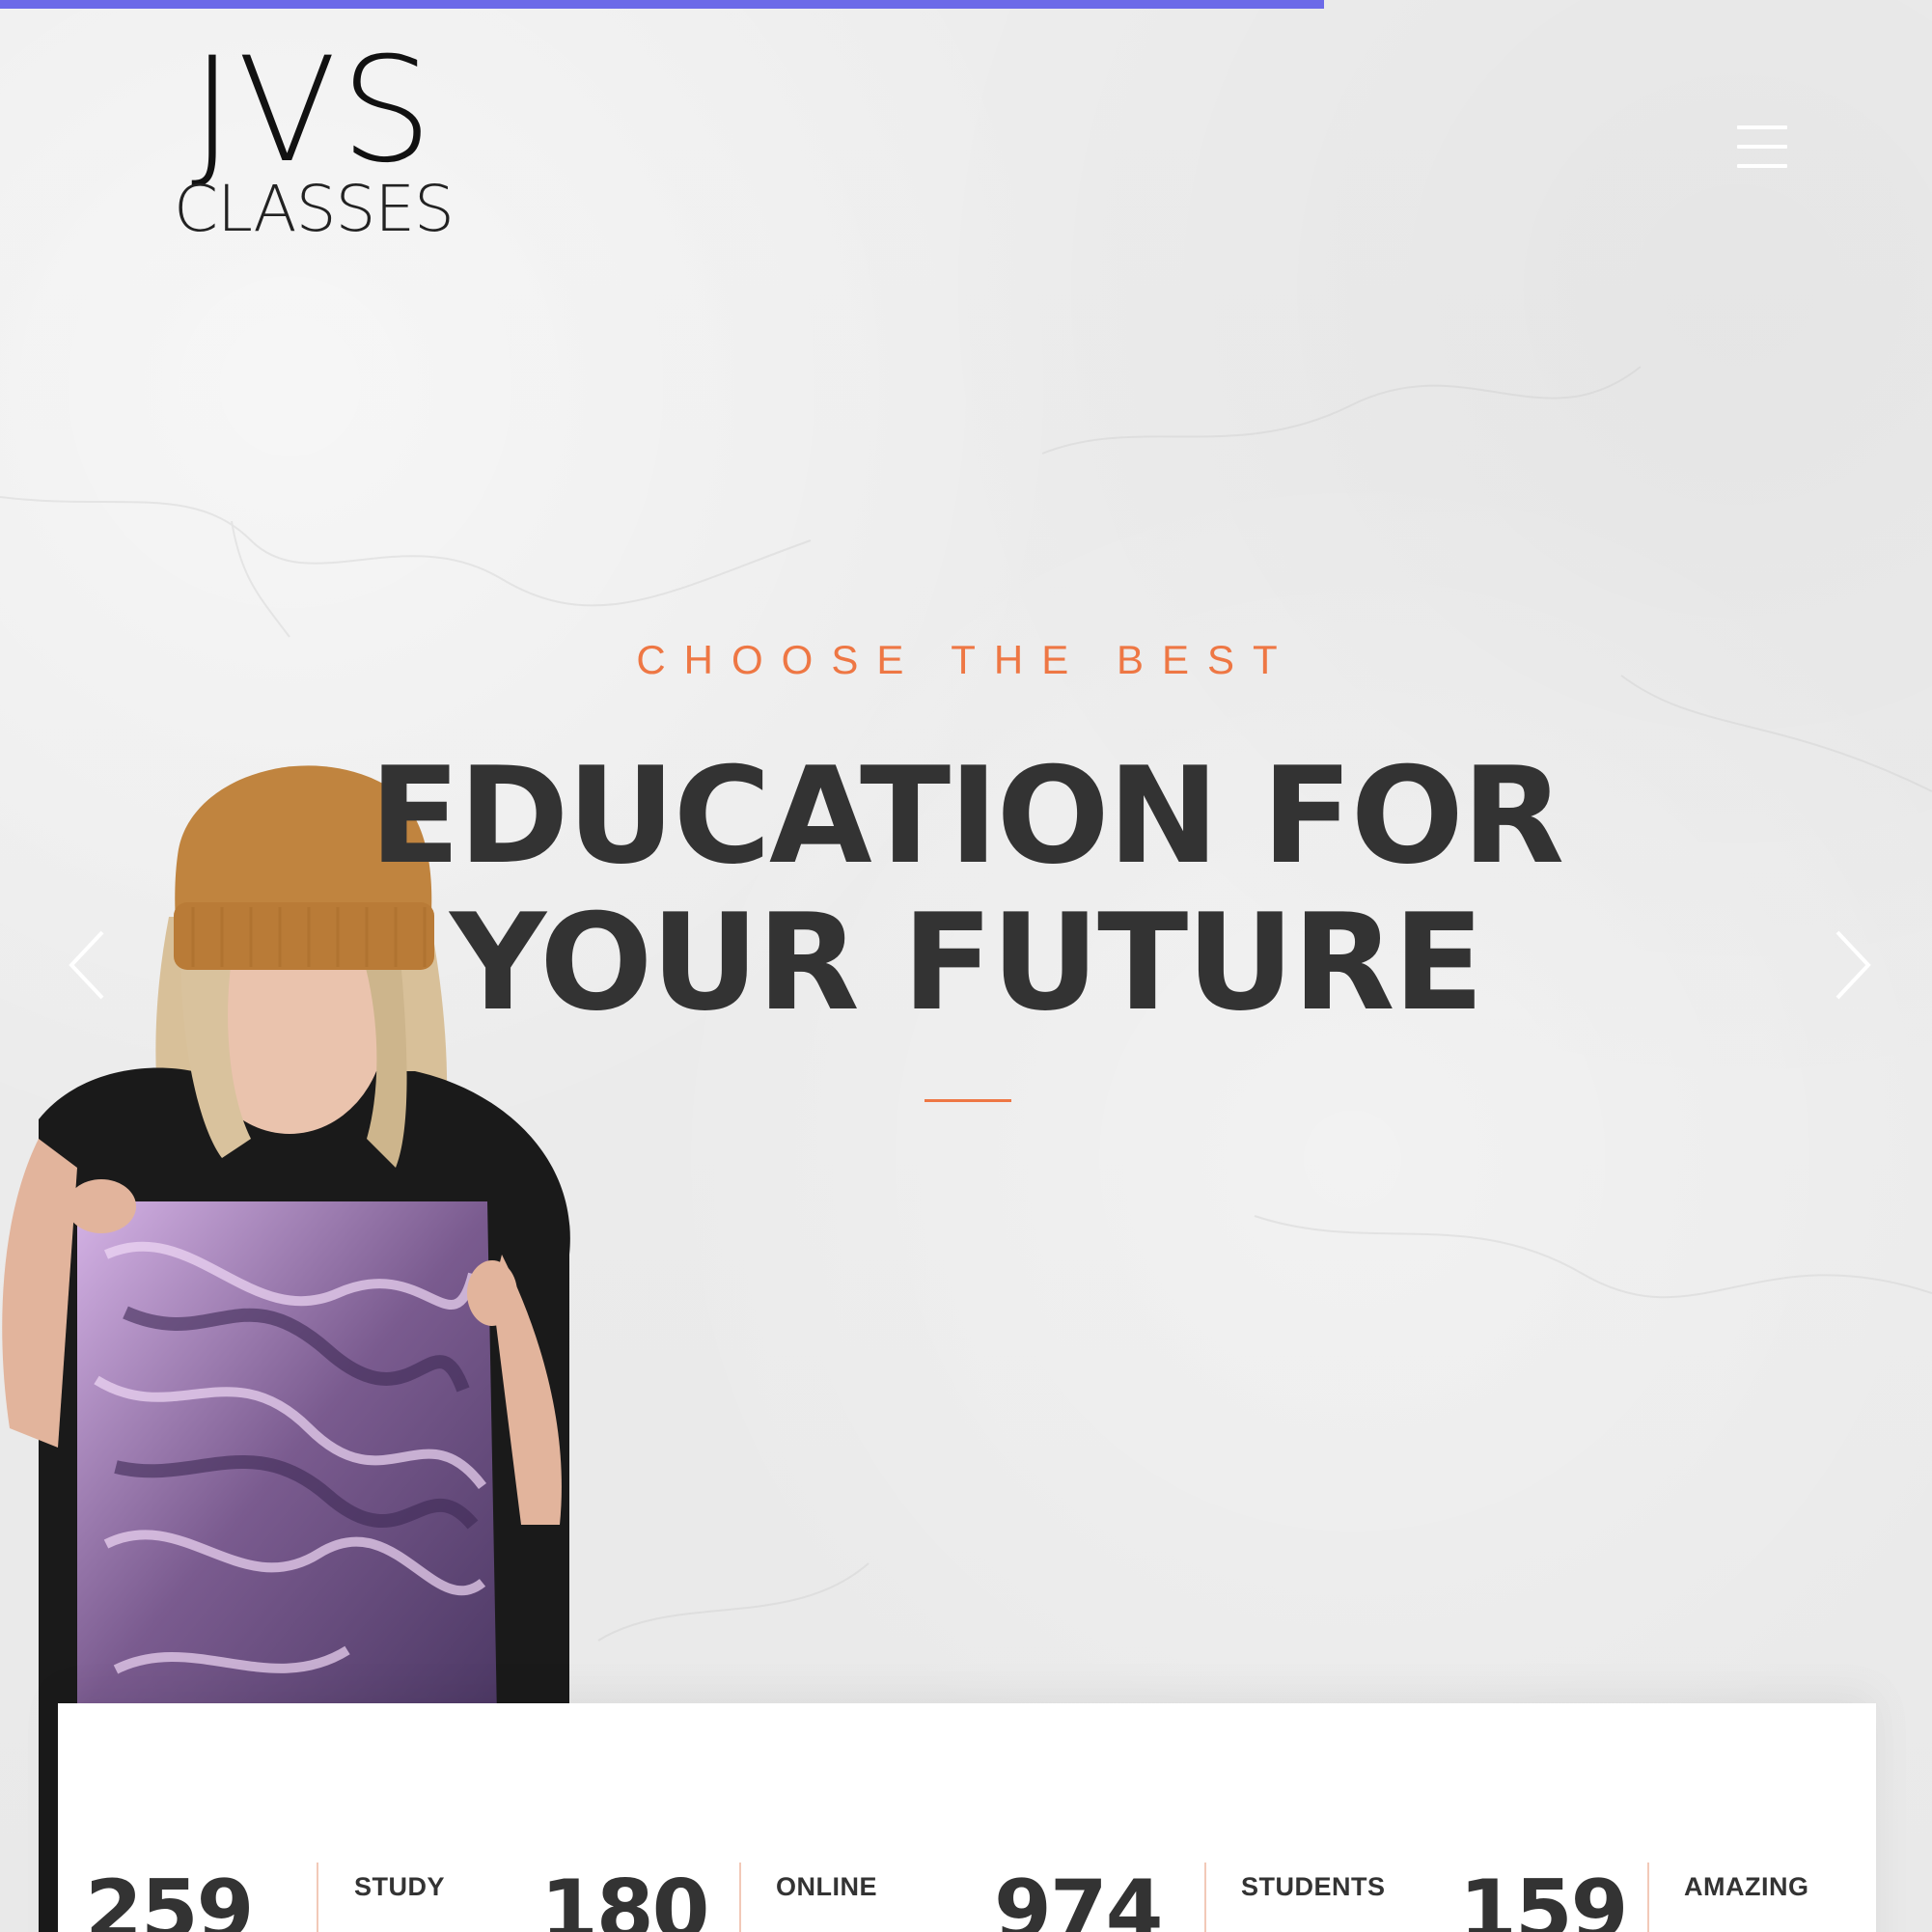  I want to click on hero-headline-line1: EDUCATION FOR, so click(966, 816).